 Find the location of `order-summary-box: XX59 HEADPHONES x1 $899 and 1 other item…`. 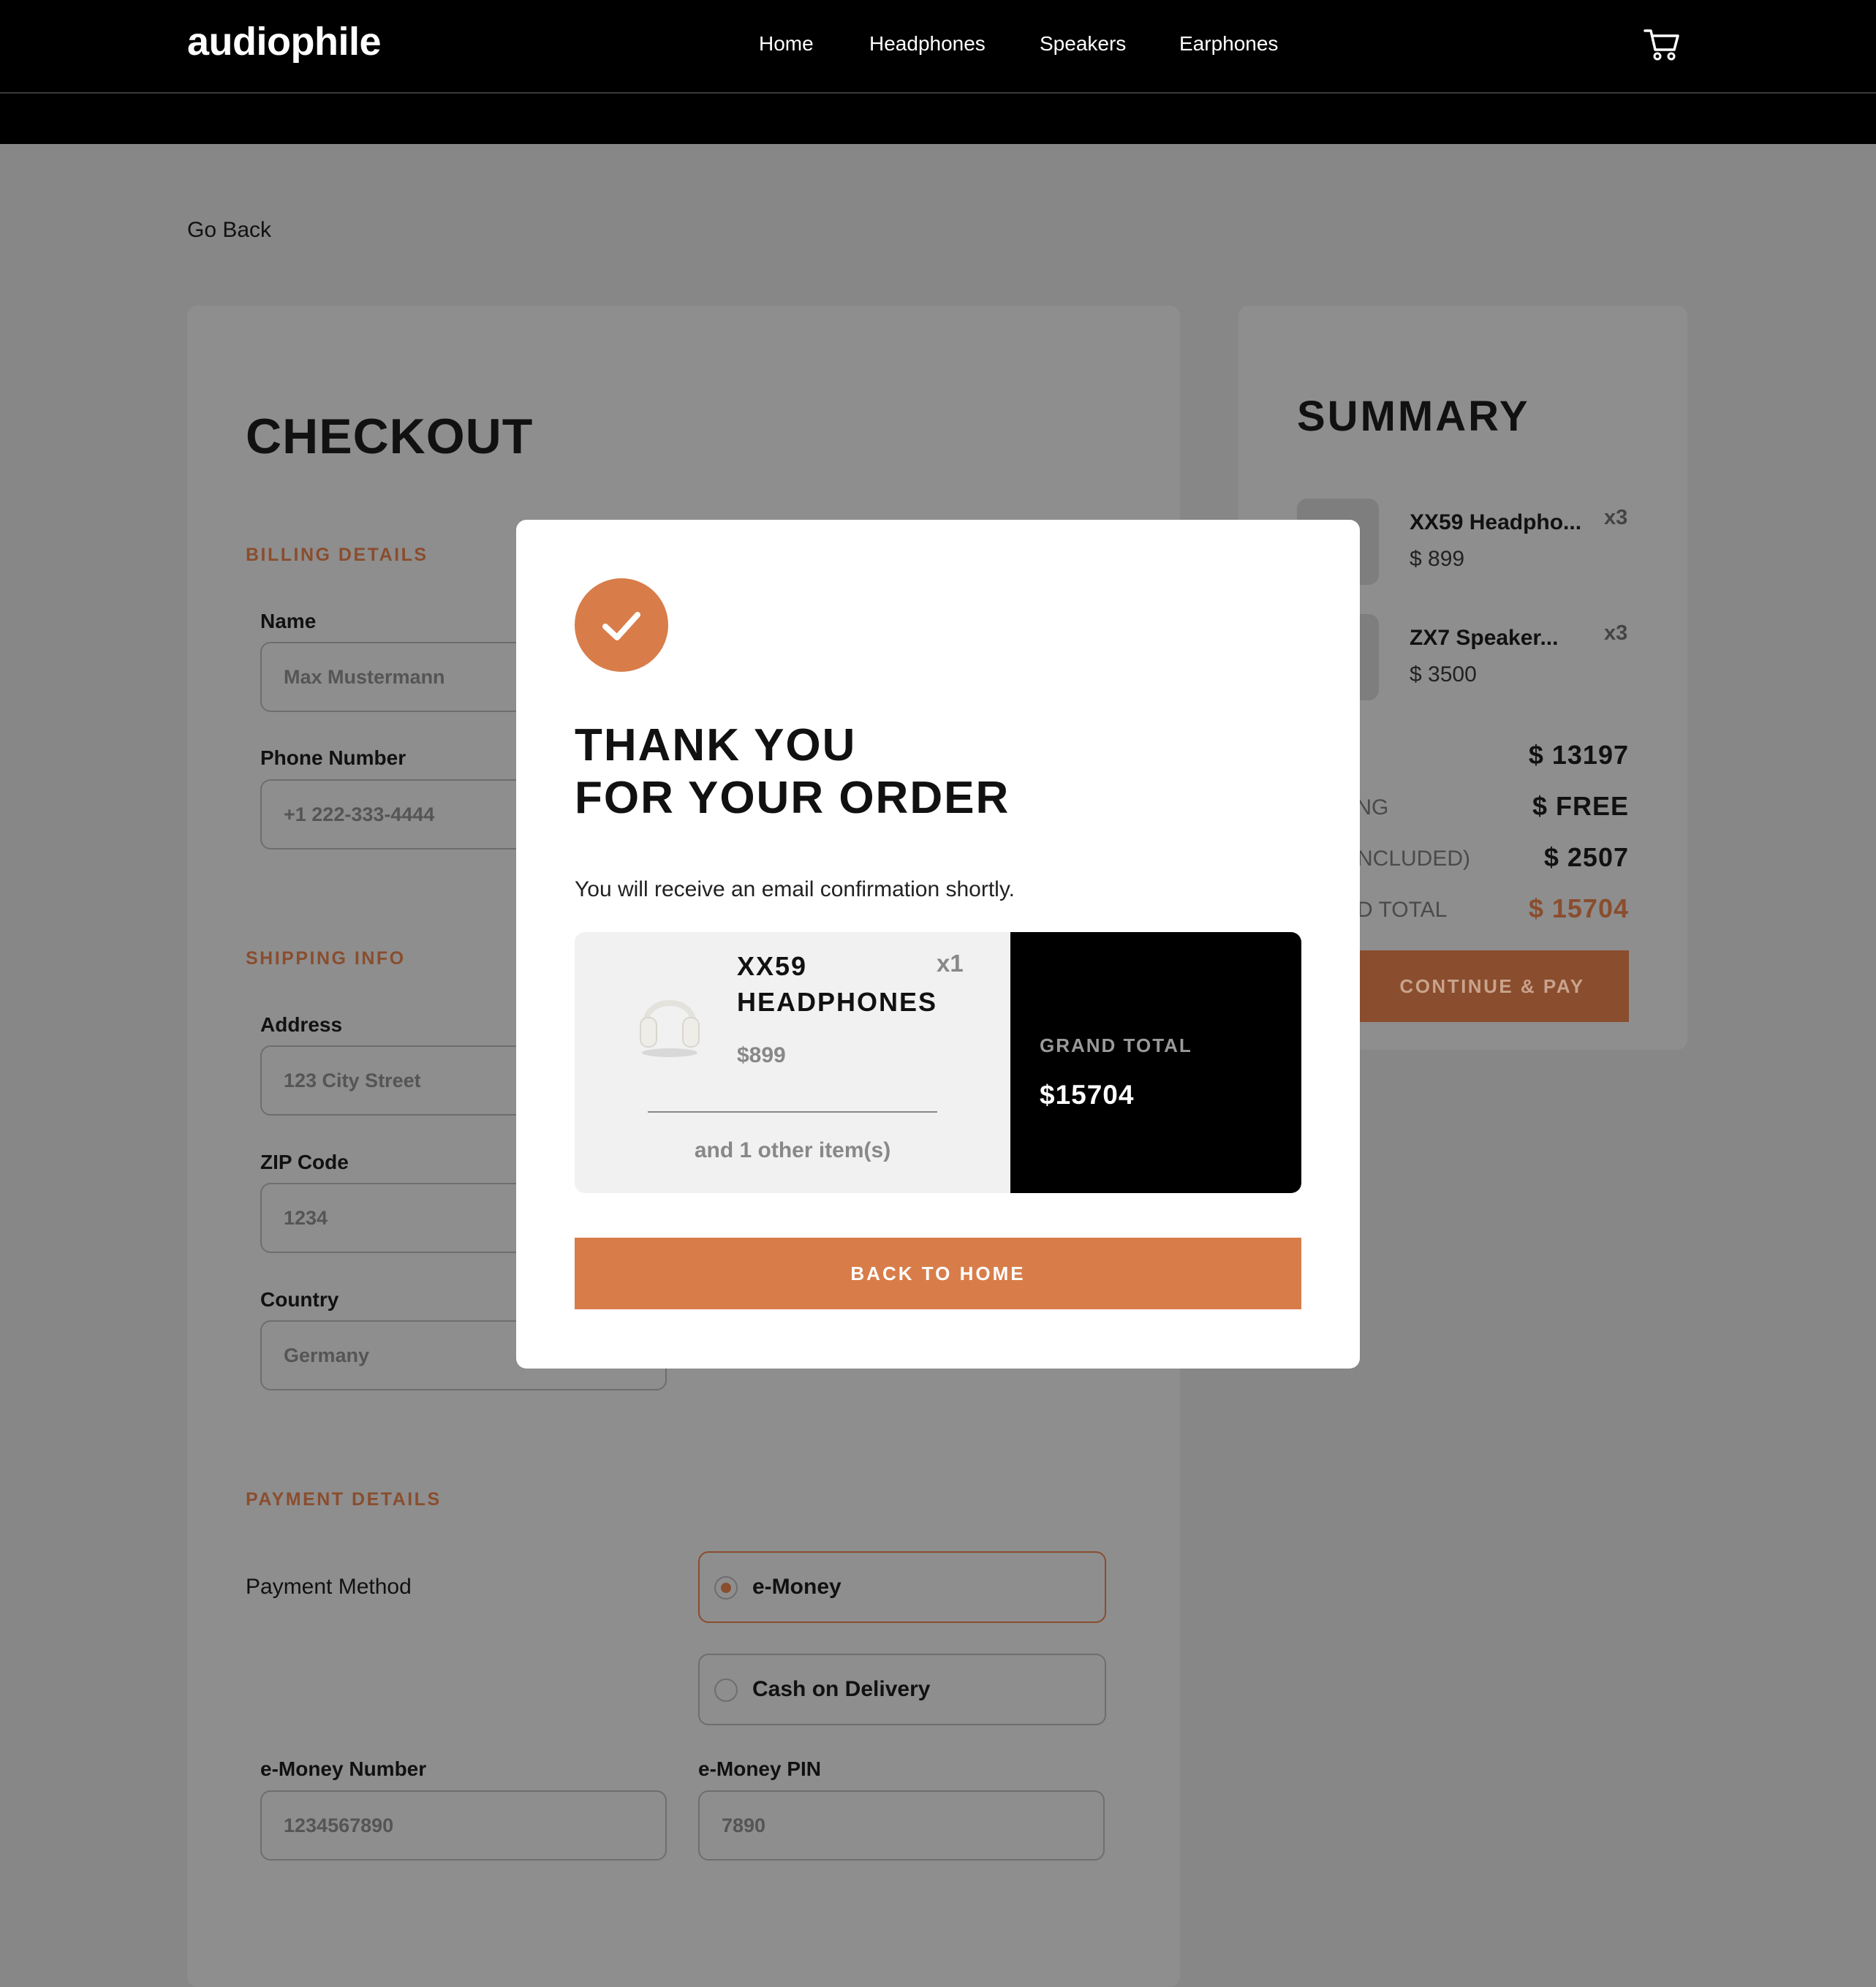

order-summary-box: XX59 HEADPHONES x1 $899 and 1 other item… is located at coordinates (938, 1062).